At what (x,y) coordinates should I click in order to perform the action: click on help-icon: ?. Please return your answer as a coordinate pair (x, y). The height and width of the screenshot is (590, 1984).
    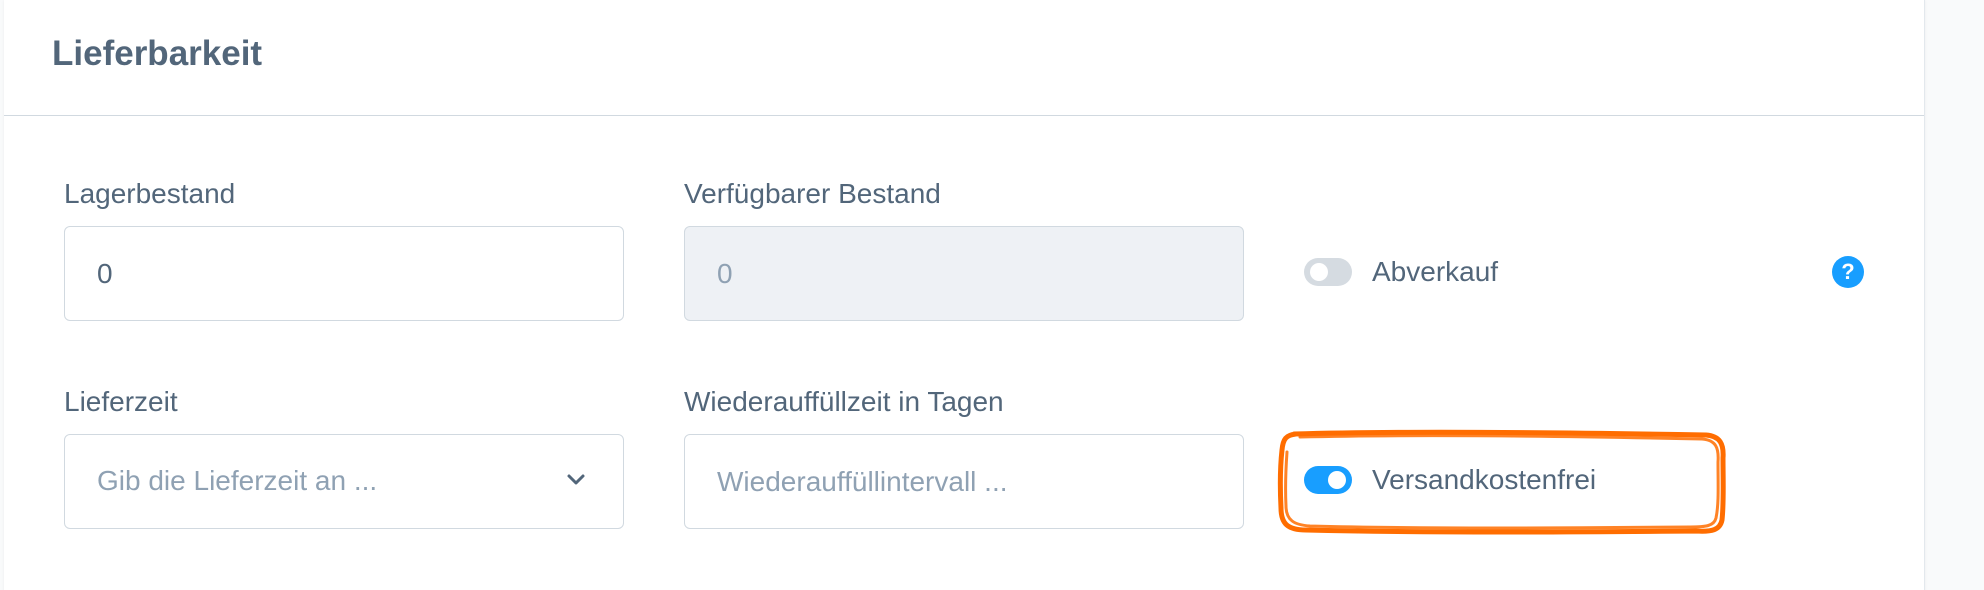
    Looking at the image, I should click on (1848, 272).